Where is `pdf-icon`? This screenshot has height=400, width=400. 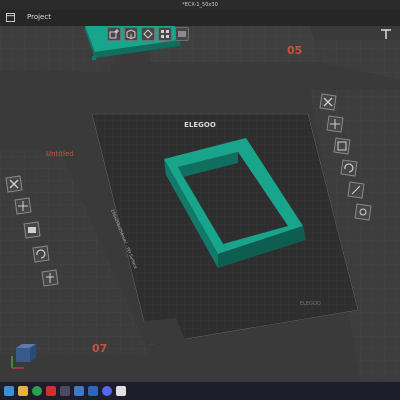 pdf-icon is located at coordinates (51, 391).